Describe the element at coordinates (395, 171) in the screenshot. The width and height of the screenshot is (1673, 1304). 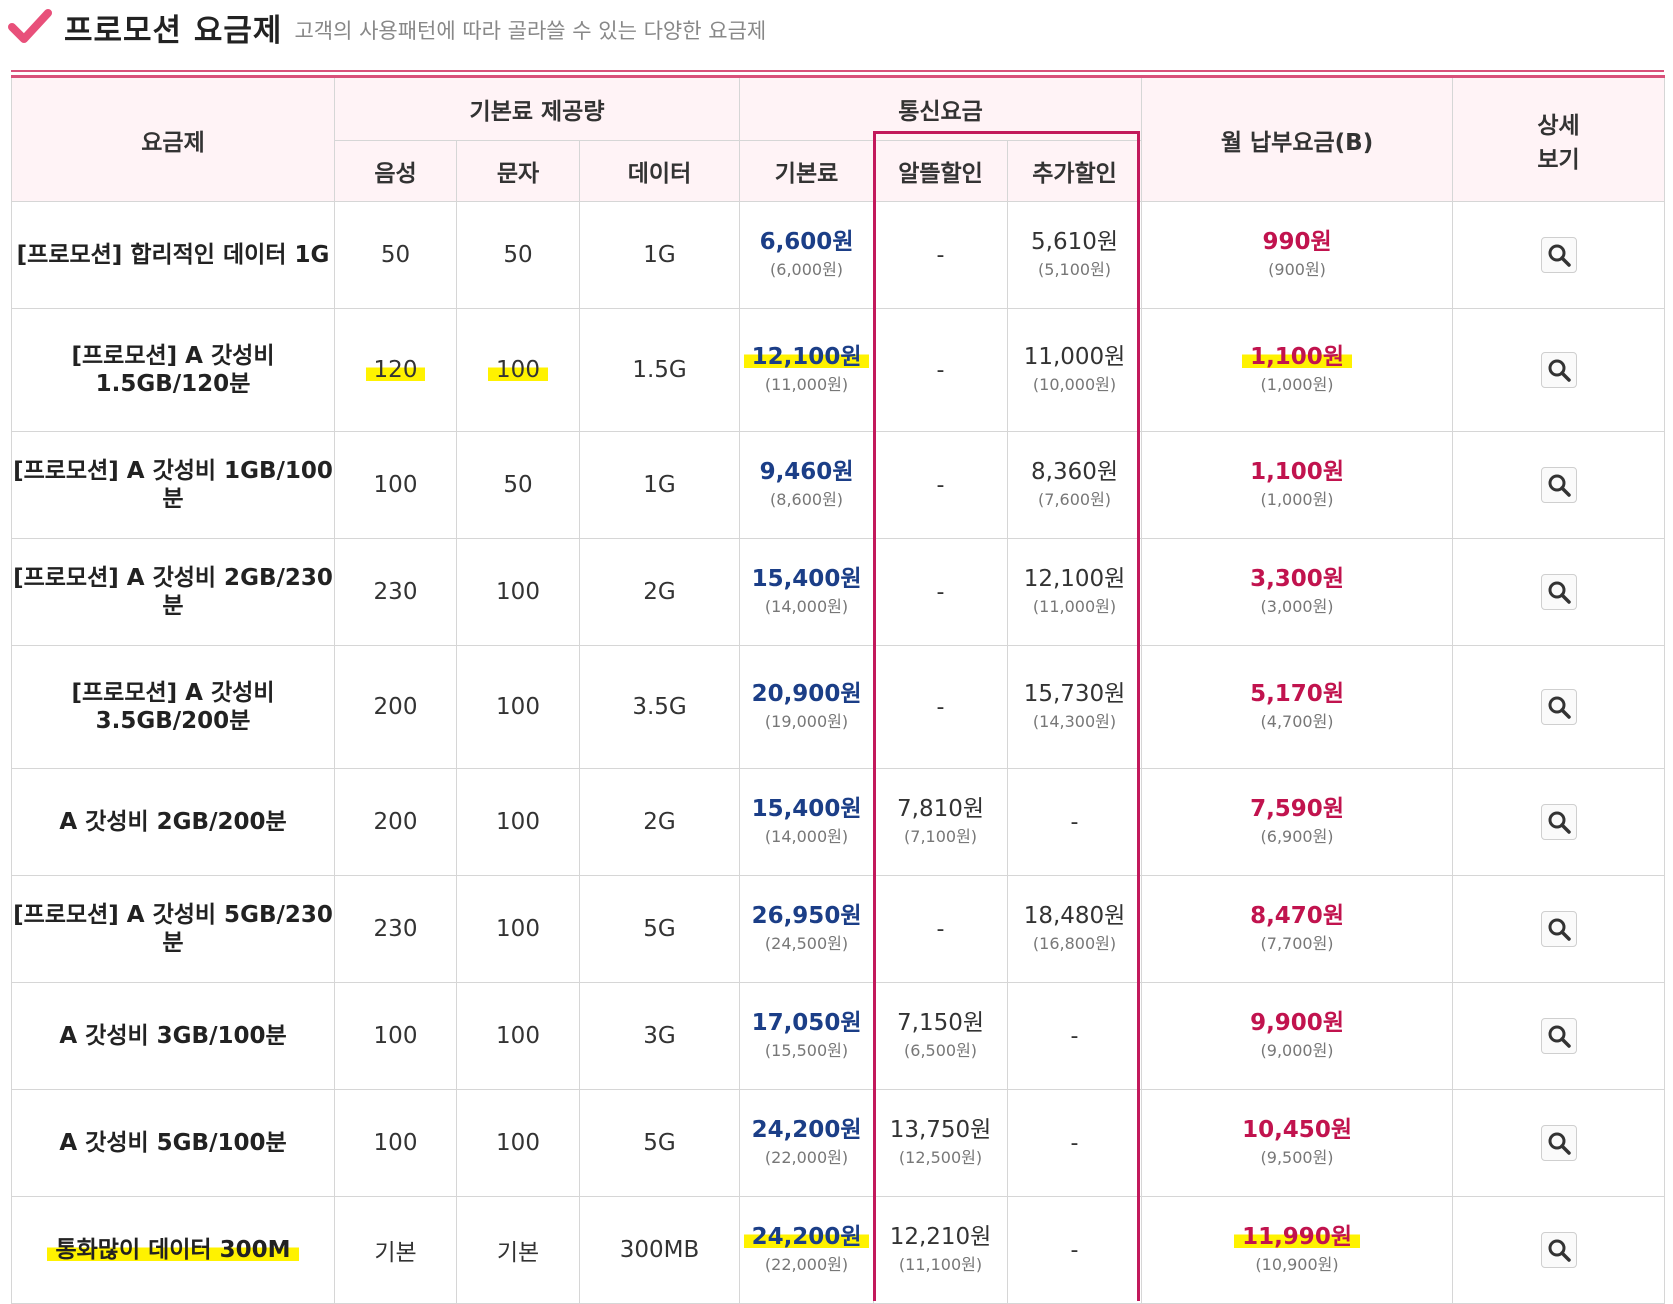
I see `col-header-voice: 음성` at that location.